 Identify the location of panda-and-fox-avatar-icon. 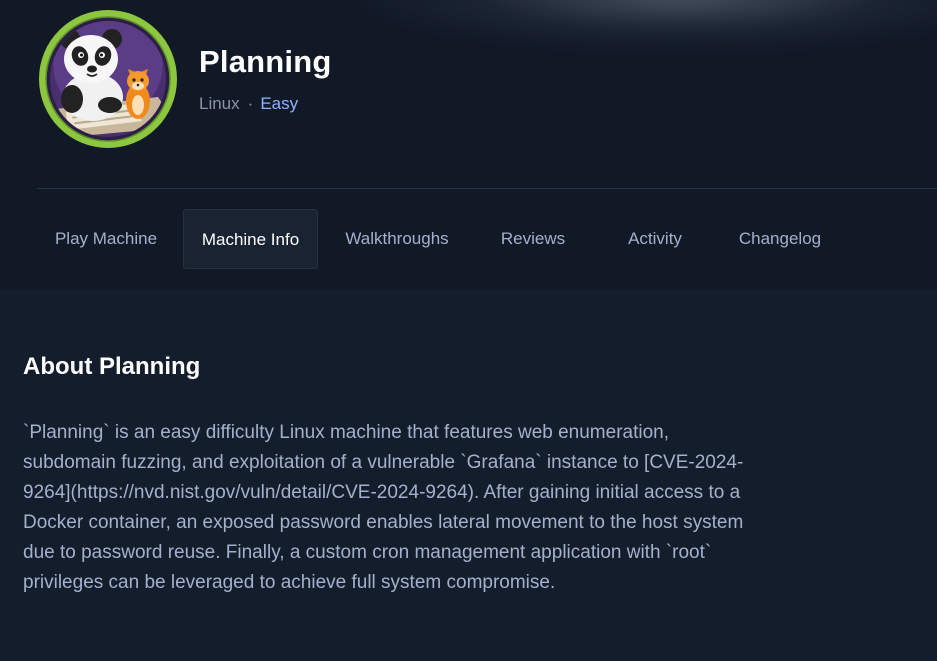
(108, 79).